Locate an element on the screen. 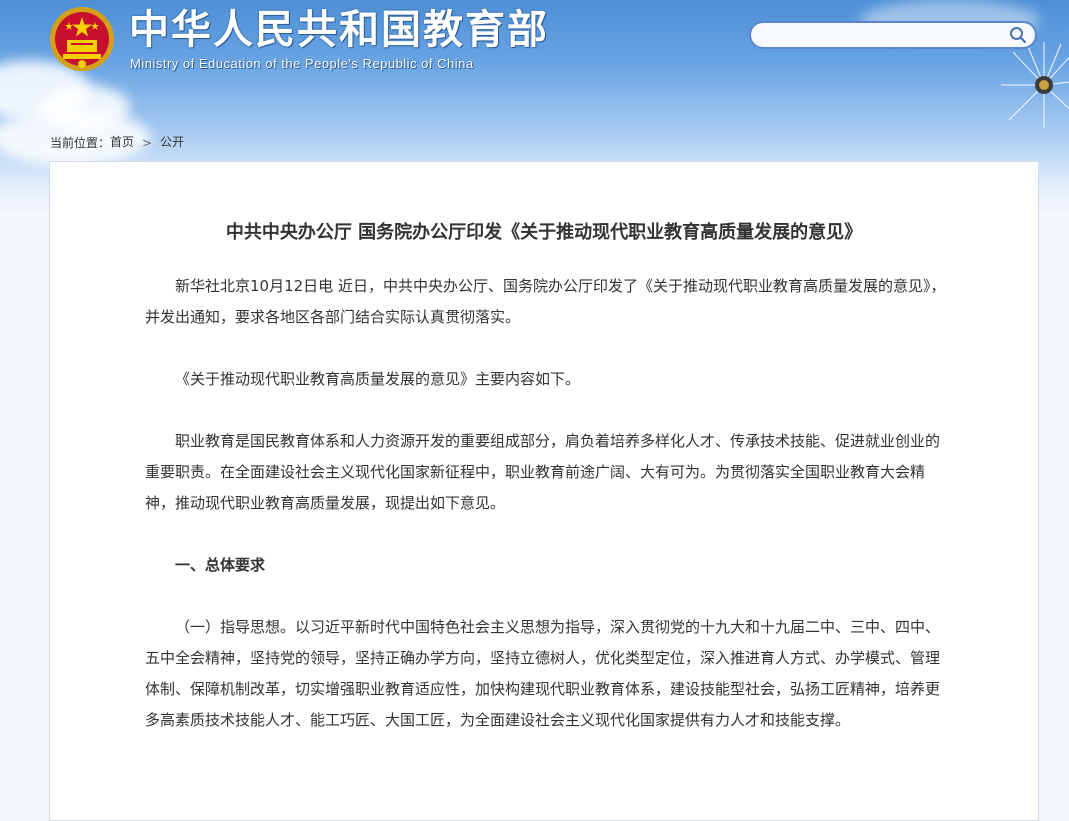  search-box is located at coordinates (893, 35).